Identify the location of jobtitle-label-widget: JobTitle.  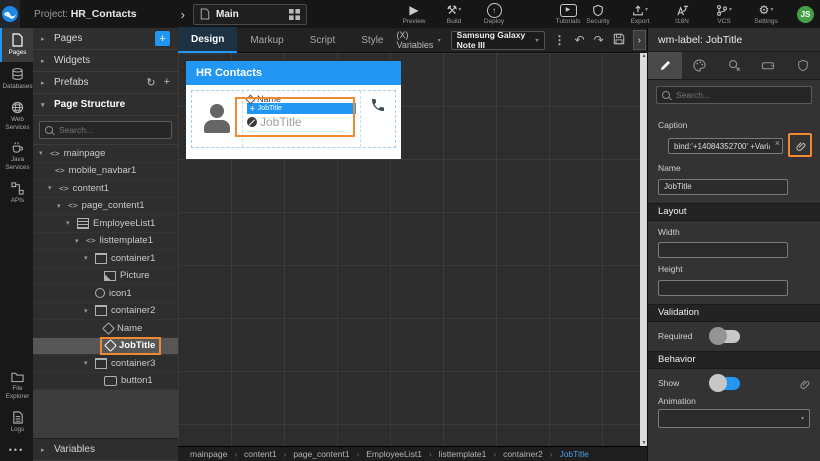
(296, 123).